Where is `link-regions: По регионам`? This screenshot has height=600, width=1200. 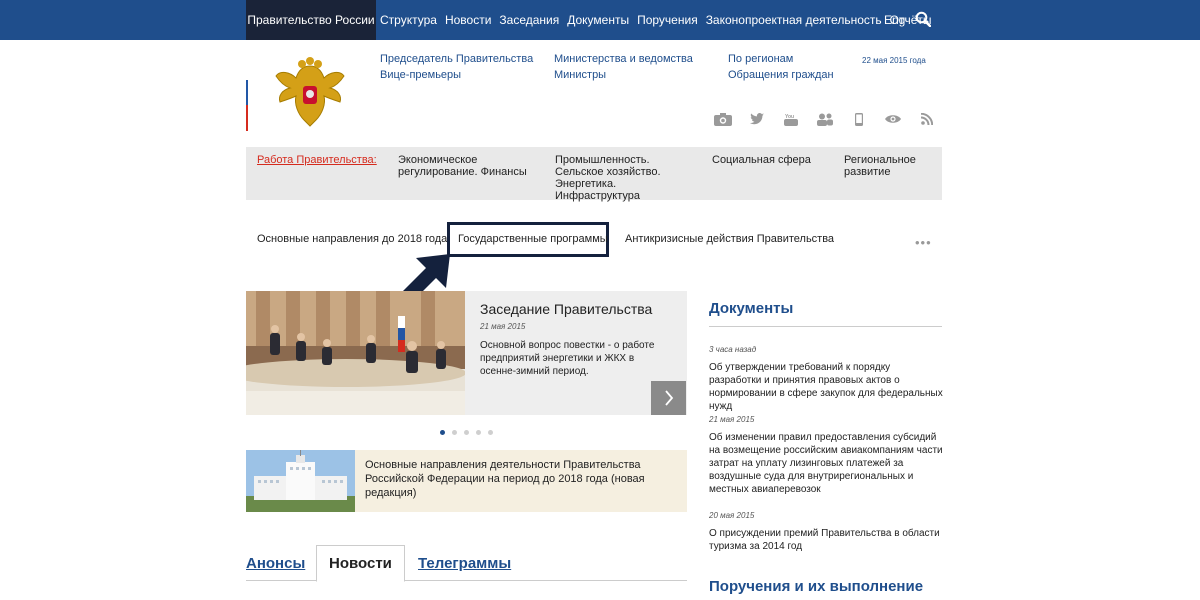
link-regions: По регионам is located at coordinates (760, 59).